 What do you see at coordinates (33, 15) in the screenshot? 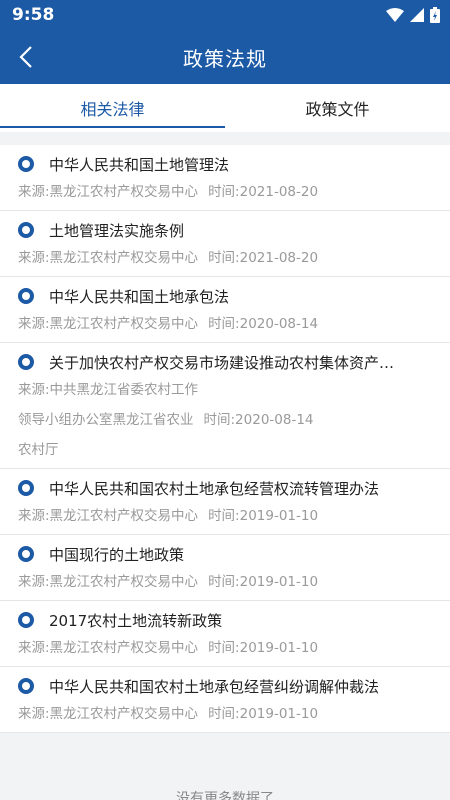
I see `status-time: 9:58` at bounding box center [33, 15].